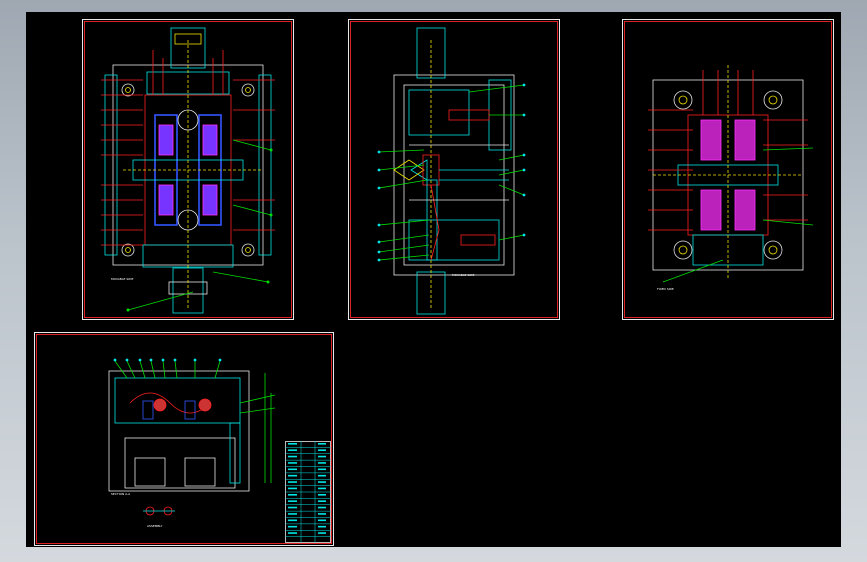  Describe the element at coordinates (665, 289) in the screenshot. I see `sheet-caption: FIXED SIDE` at that location.